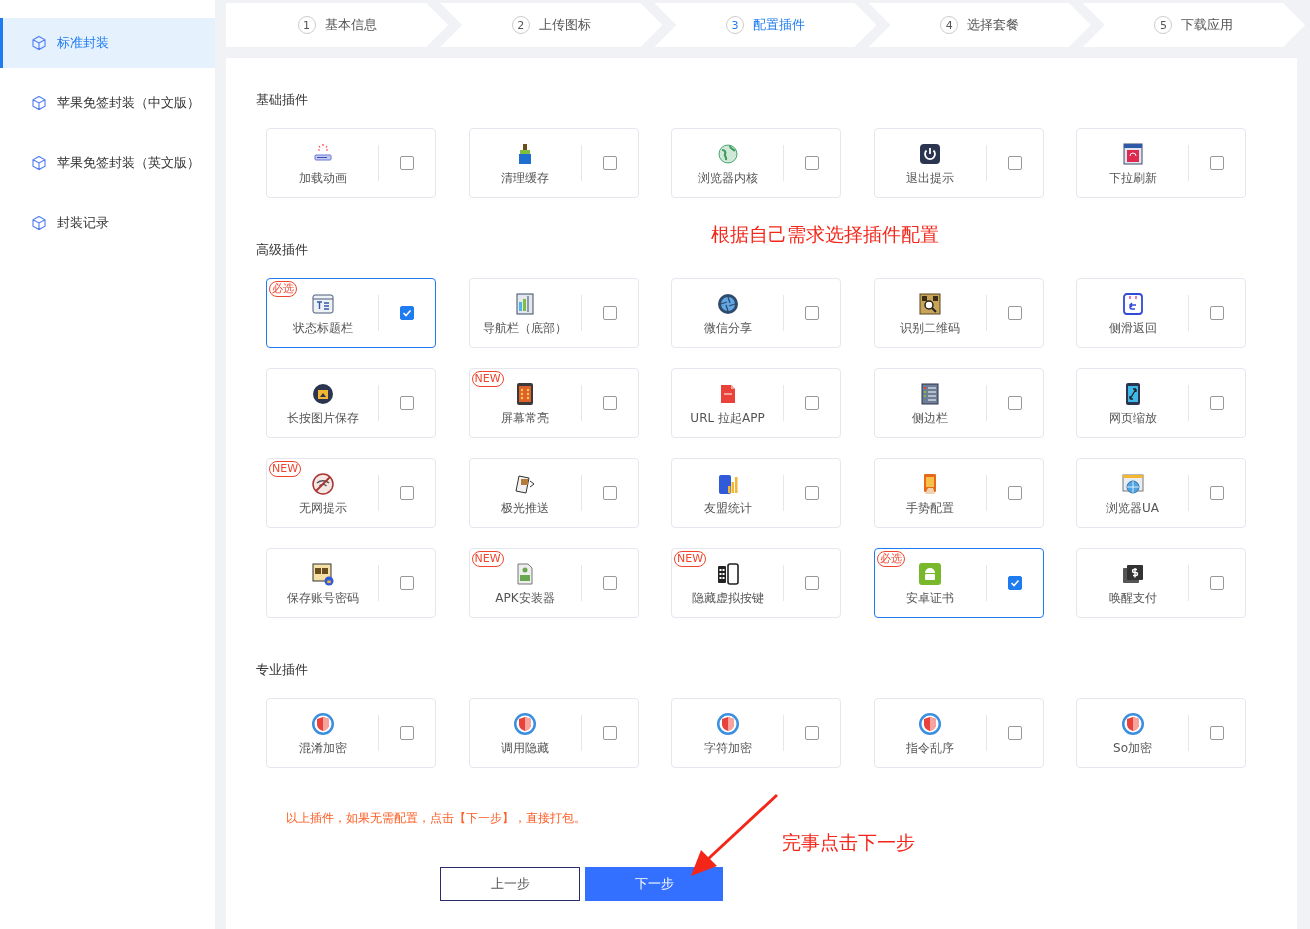 The width and height of the screenshot is (1310, 929). Describe the element at coordinates (551, 25) in the screenshot. I see `step-tab: 2 上传图标` at that location.